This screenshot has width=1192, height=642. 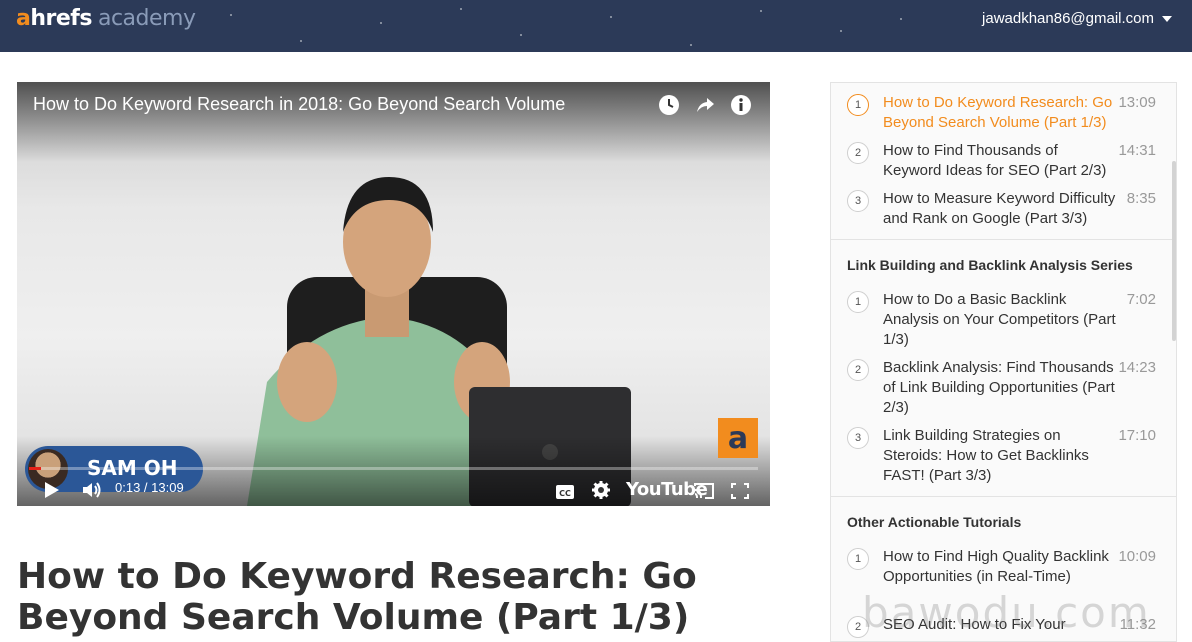 What do you see at coordinates (1137, 435) in the screenshot?
I see `item-duration: 17:10` at bounding box center [1137, 435].